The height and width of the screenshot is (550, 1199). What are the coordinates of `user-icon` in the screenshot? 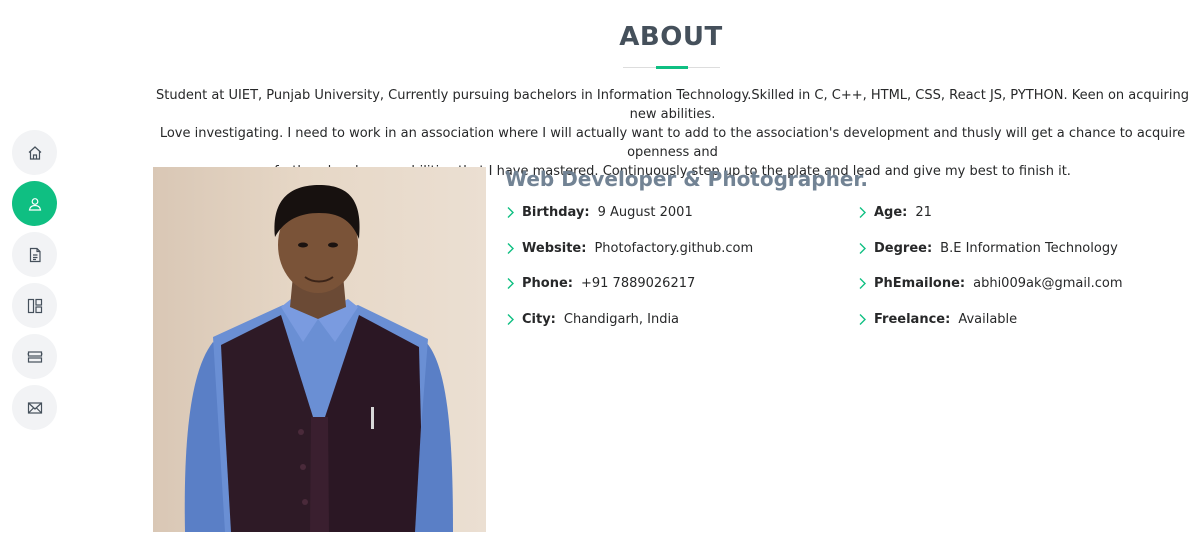 It's located at (34, 204).